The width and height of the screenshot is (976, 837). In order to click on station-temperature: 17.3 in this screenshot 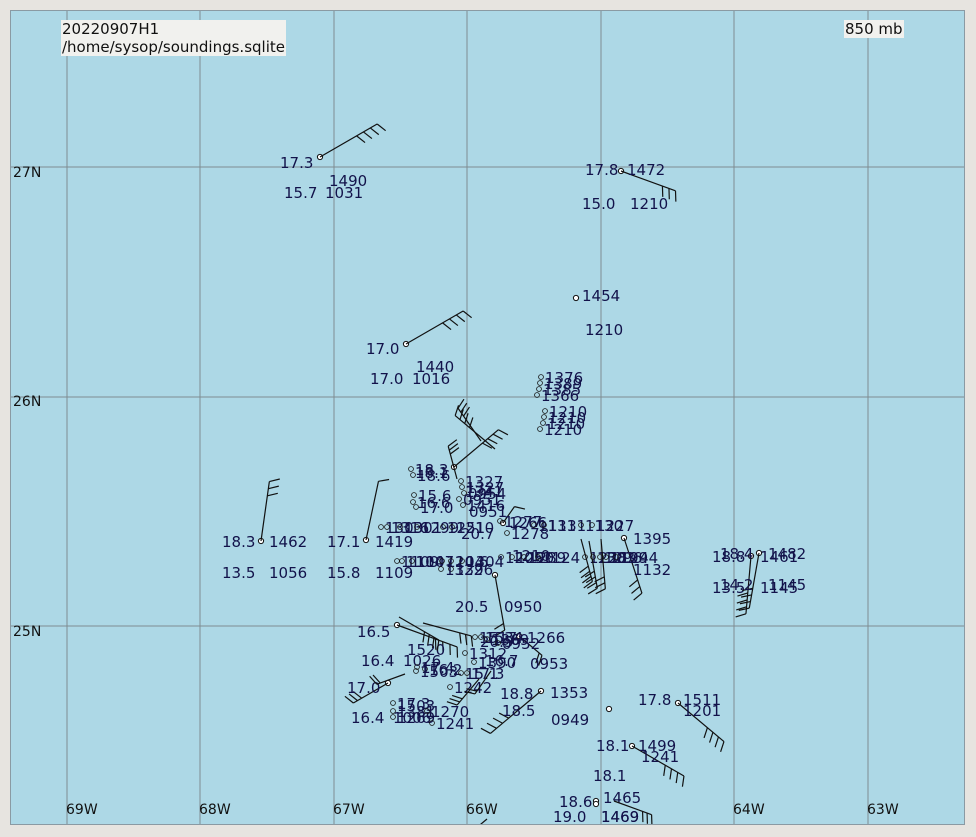, I will do `click(296, 163)`.